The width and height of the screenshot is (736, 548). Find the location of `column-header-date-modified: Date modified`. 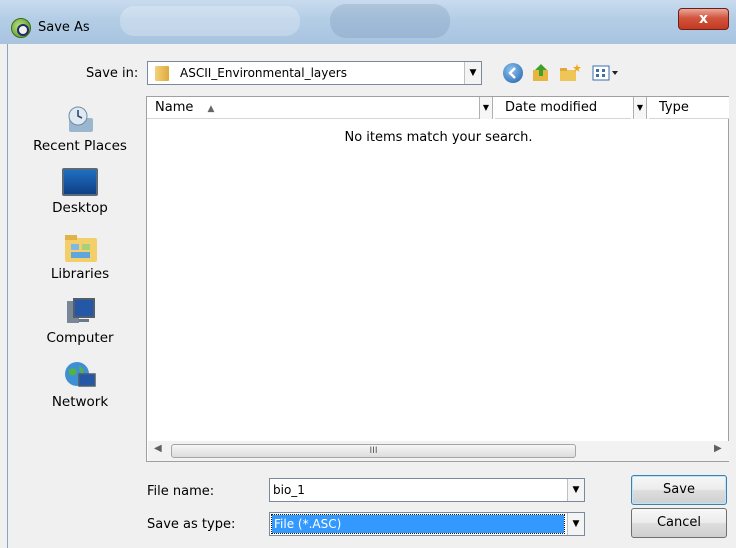

column-header-date-modified: Date modified is located at coordinates (563, 108).